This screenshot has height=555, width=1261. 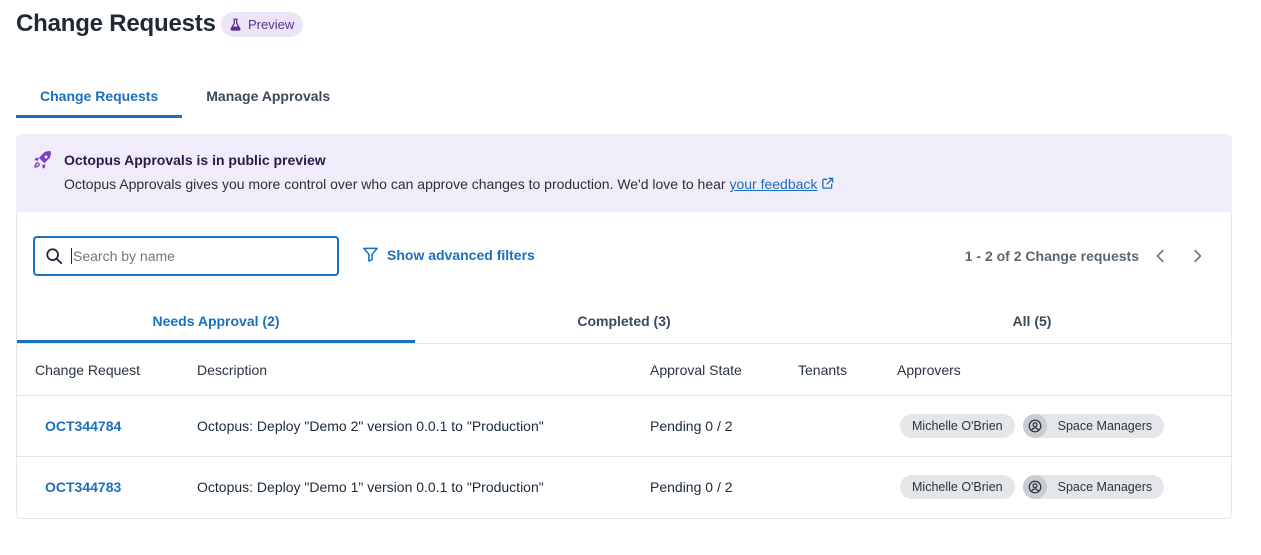 I want to click on previous-page-button, so click(x=1161, y=256).